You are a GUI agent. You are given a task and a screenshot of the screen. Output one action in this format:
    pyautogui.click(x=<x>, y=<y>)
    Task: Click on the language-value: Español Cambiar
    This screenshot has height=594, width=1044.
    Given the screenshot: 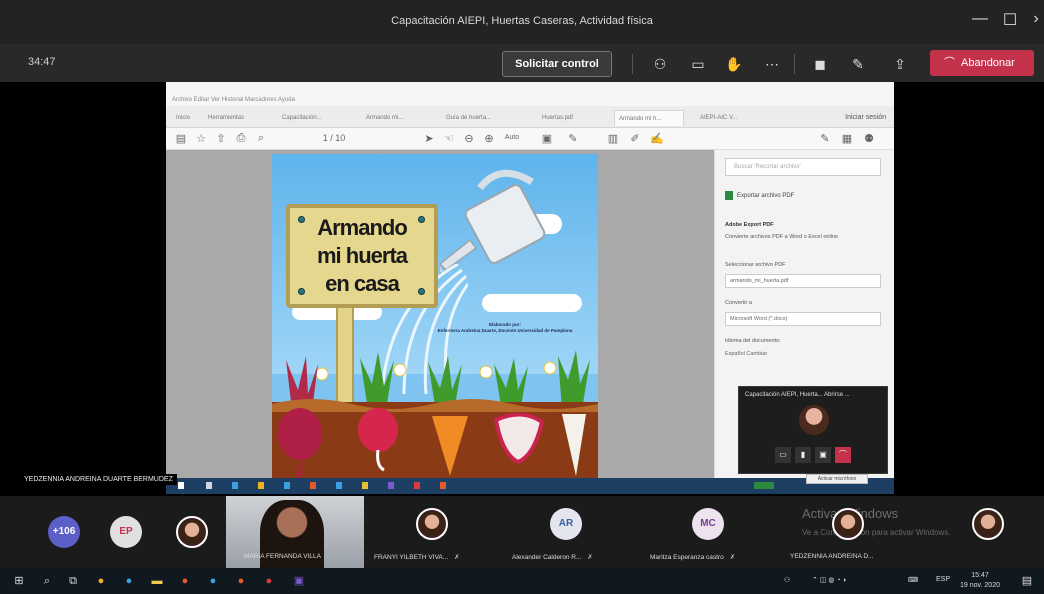 What is the action you would take?
    pyautogui.click(x=803, y=355)
    